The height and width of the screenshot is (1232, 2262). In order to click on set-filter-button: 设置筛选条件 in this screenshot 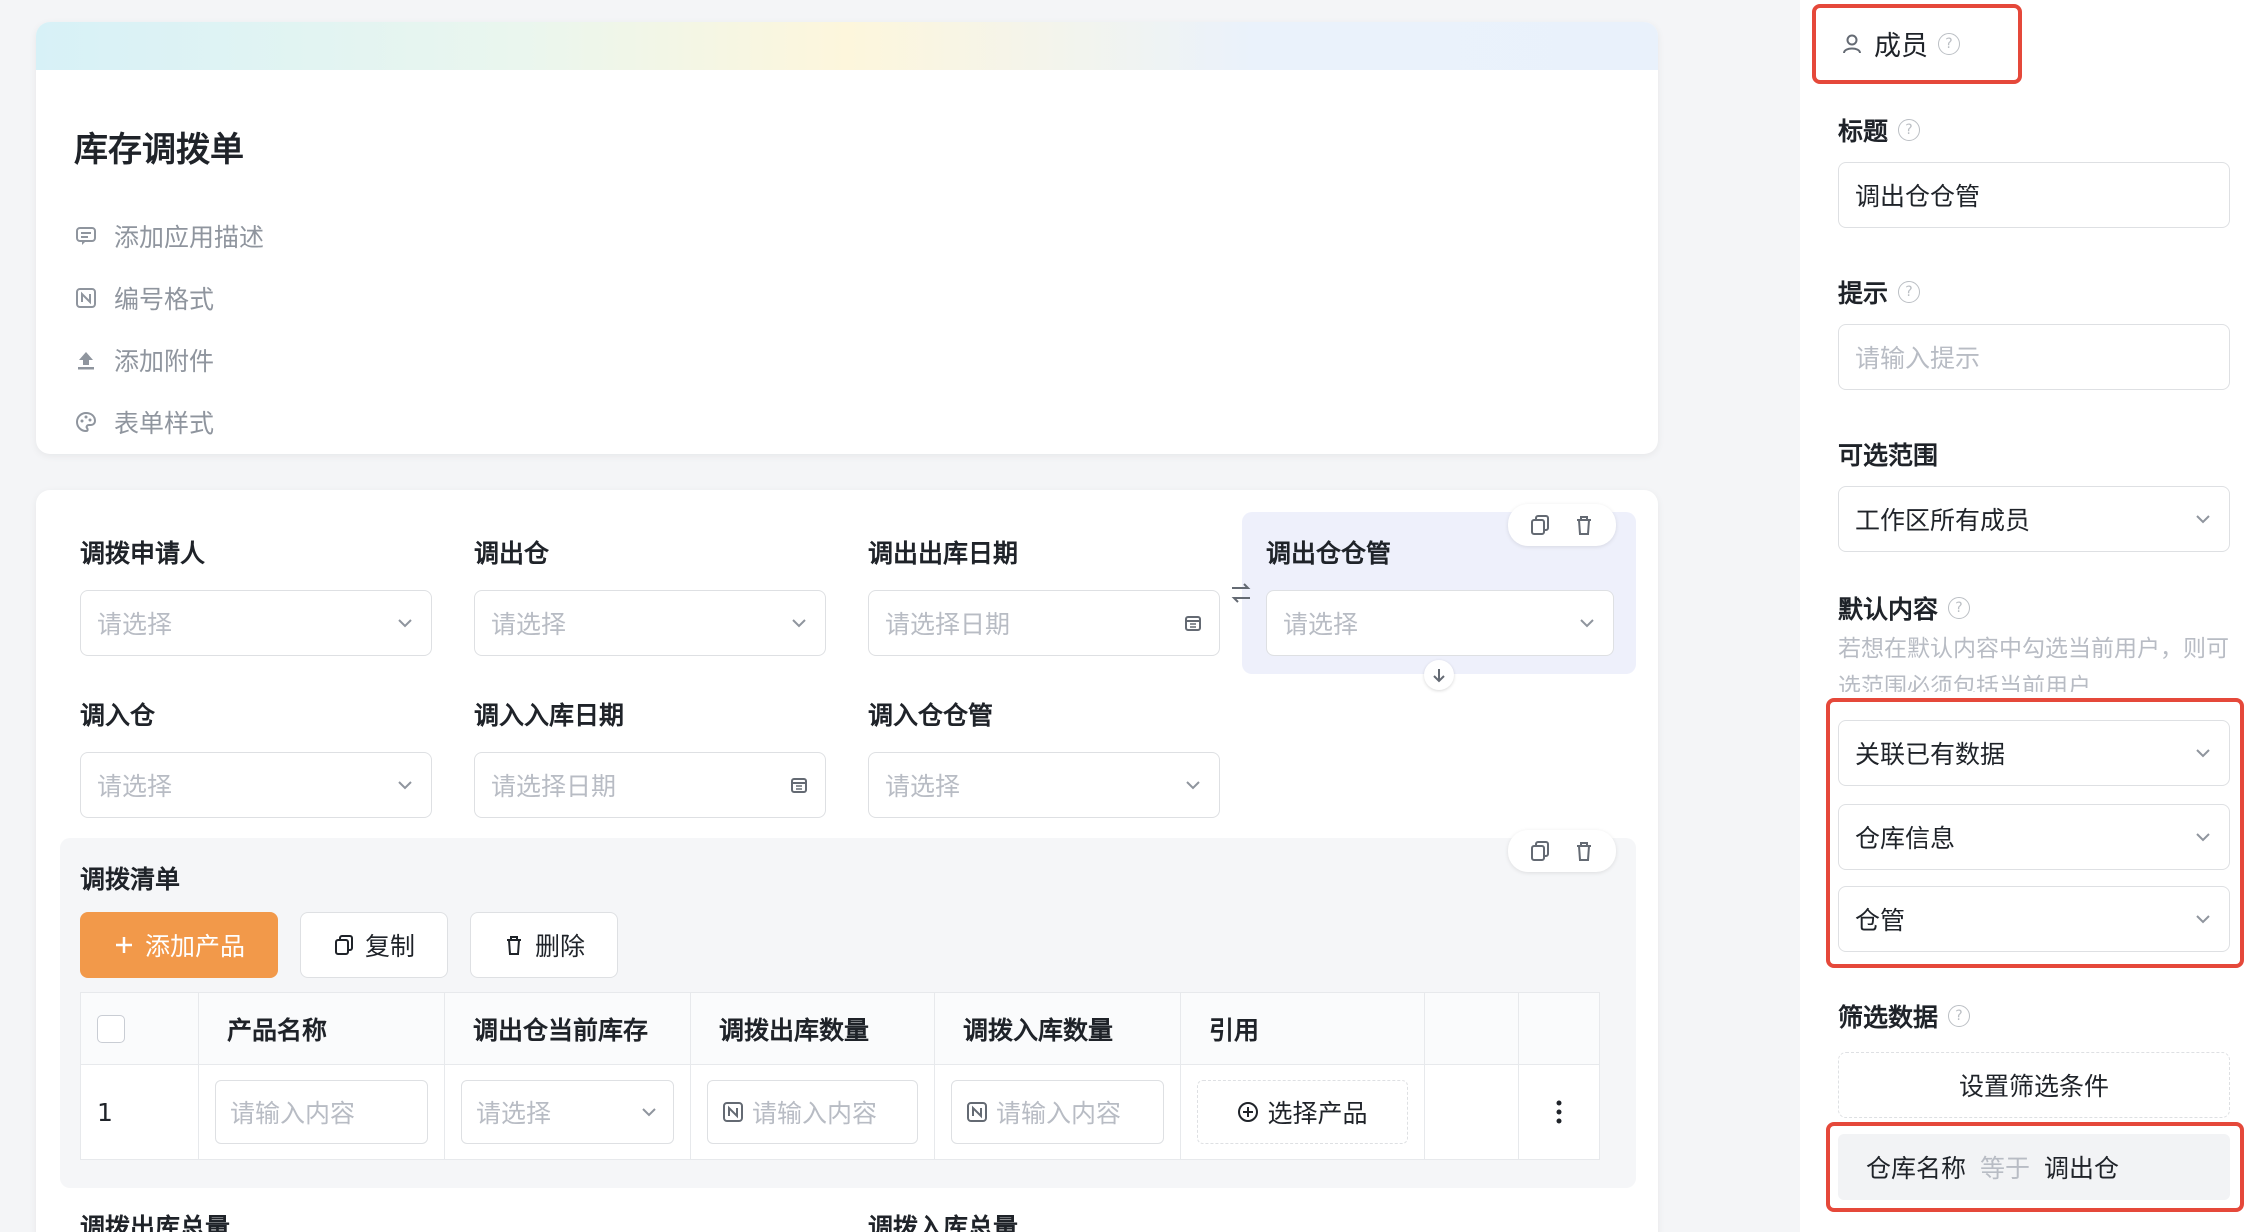, I will do `click(2034, 1085)`.